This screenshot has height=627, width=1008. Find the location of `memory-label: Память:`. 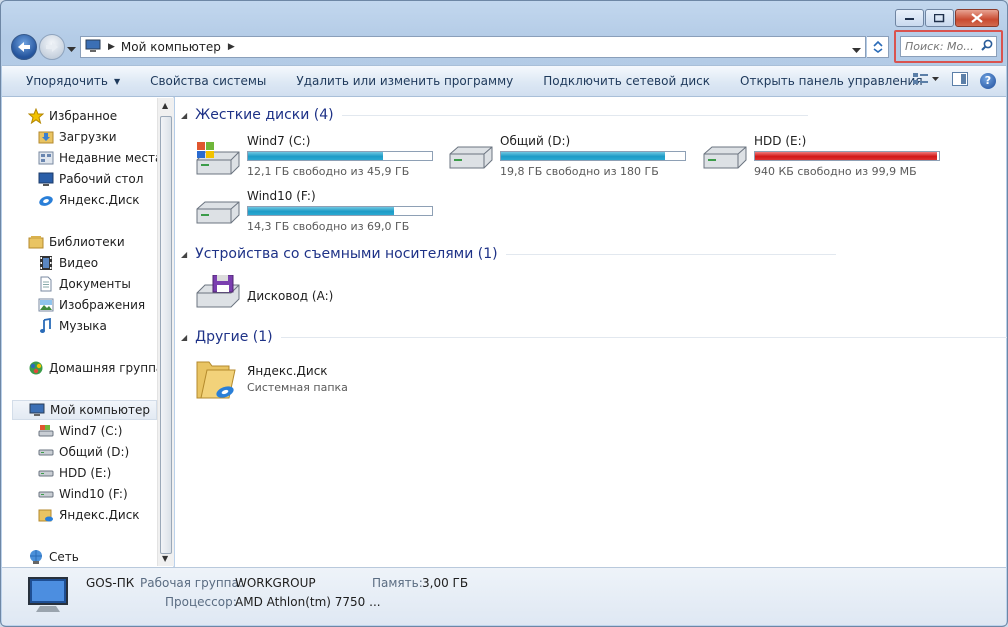

memory-label: Память: is located at coordinates (397, 583).